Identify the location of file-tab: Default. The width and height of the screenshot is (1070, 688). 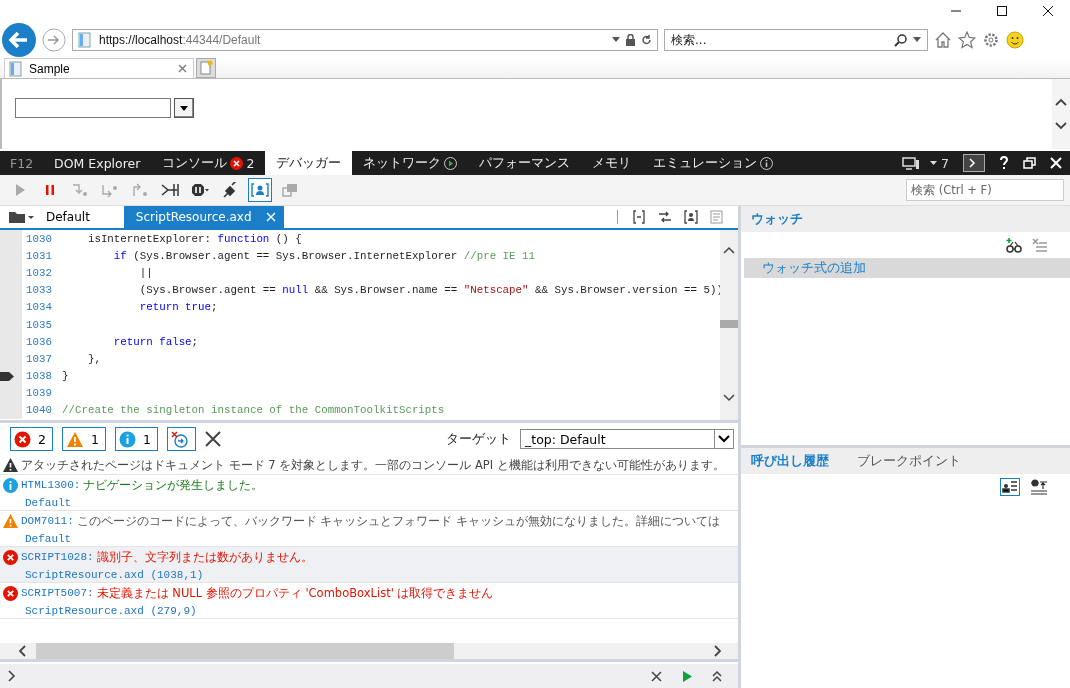
(66, 217).